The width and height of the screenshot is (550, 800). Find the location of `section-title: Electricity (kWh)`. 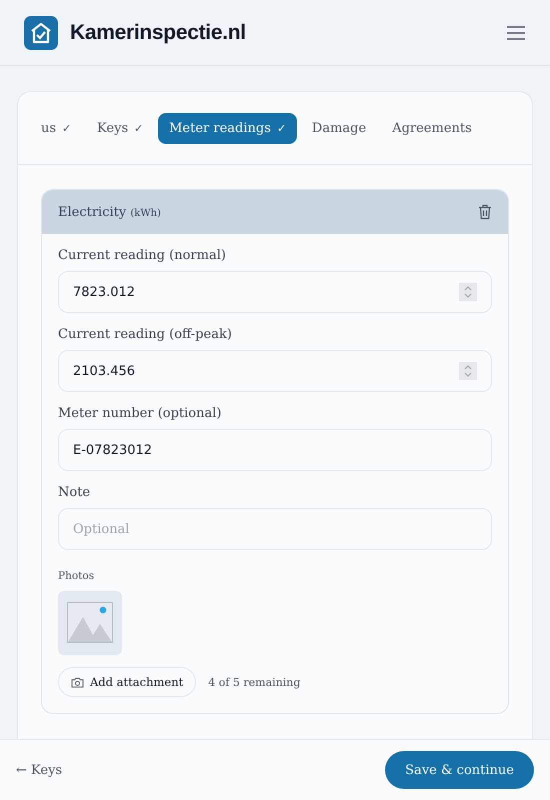

section-title: Electricity (kWh) is located at coordinates (109, 212).